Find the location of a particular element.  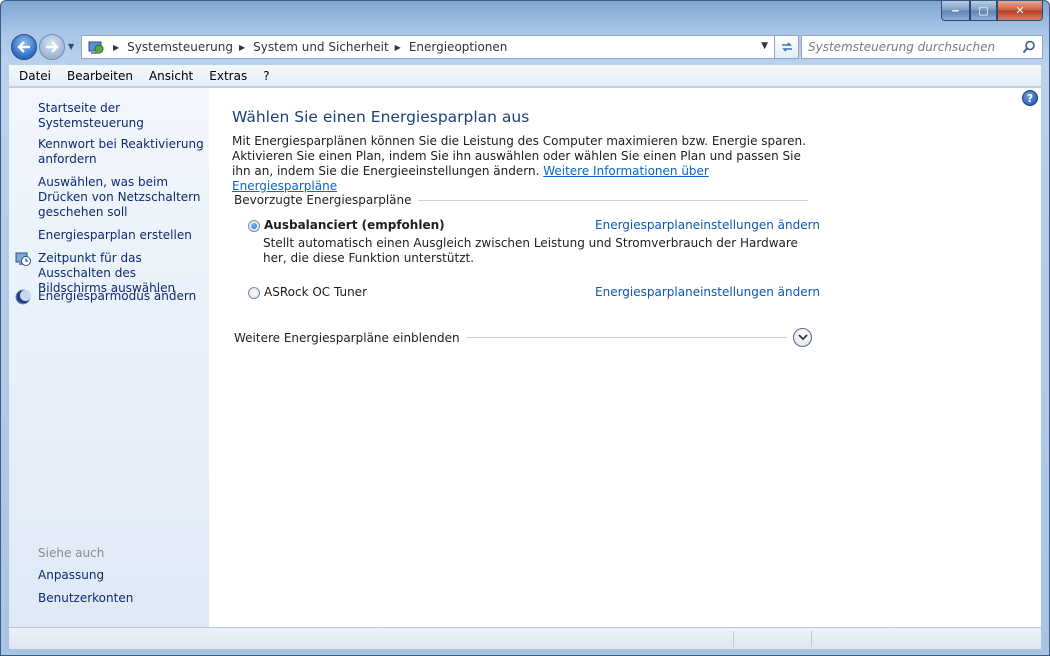

minimize-button: ‒ is located at coordinates (955, 11).